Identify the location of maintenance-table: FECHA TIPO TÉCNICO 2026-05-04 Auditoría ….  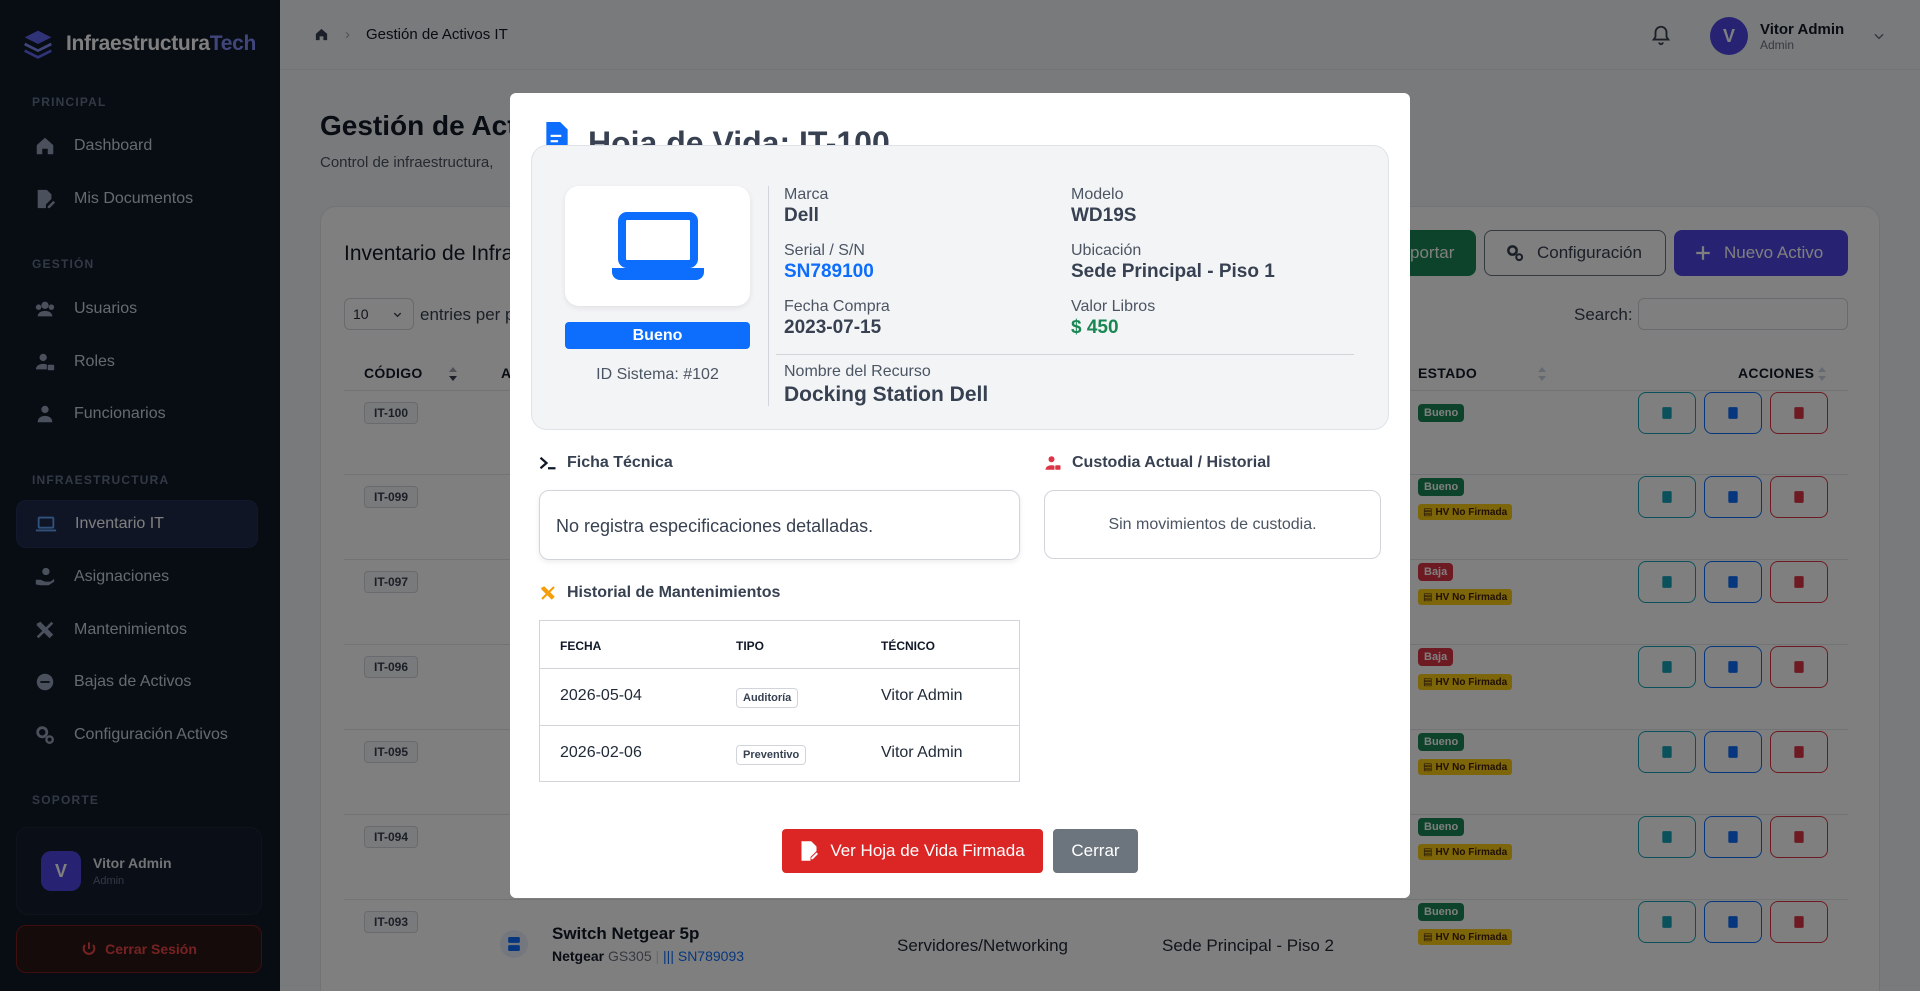
(779, 701).